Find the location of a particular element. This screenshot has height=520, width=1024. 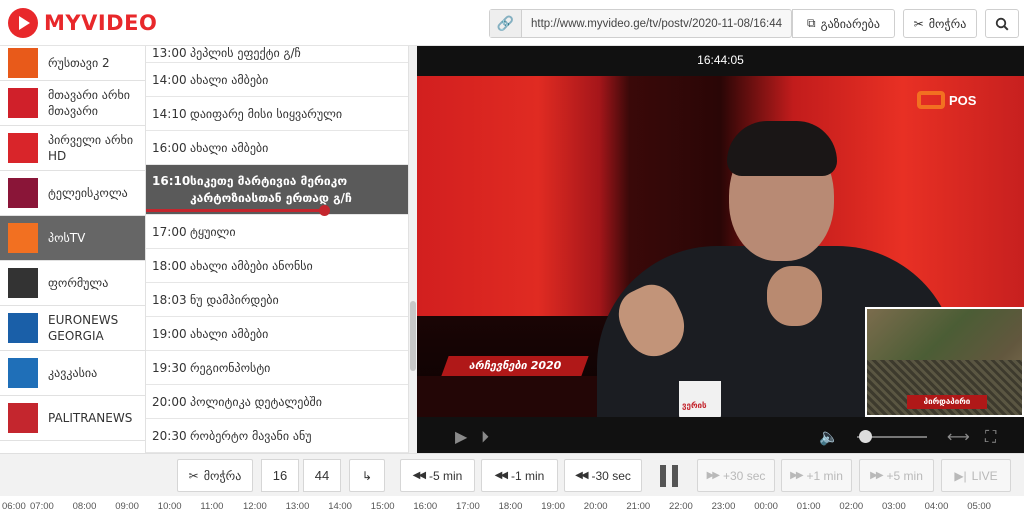

search-button is located at coordinates (1002, 23).